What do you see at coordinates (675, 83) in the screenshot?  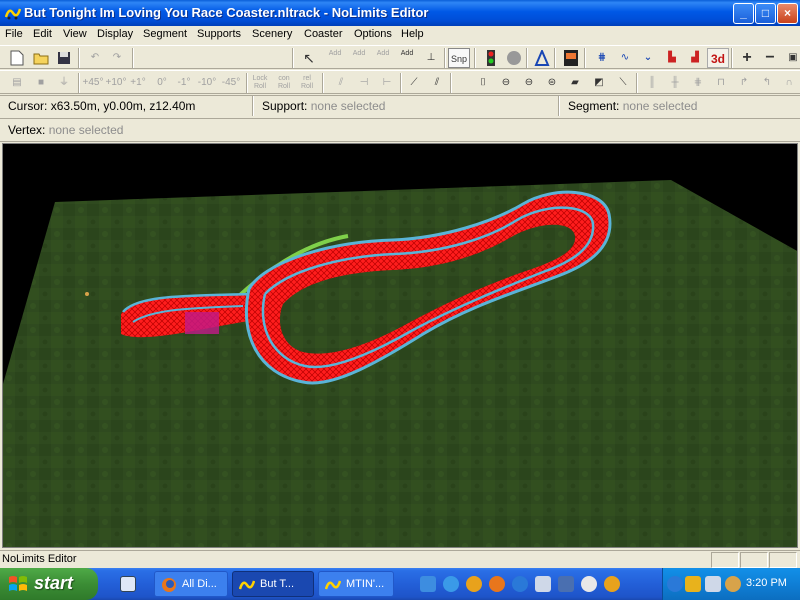 I see `support-type-2-button: ╫` at bounding box center [675, 83].